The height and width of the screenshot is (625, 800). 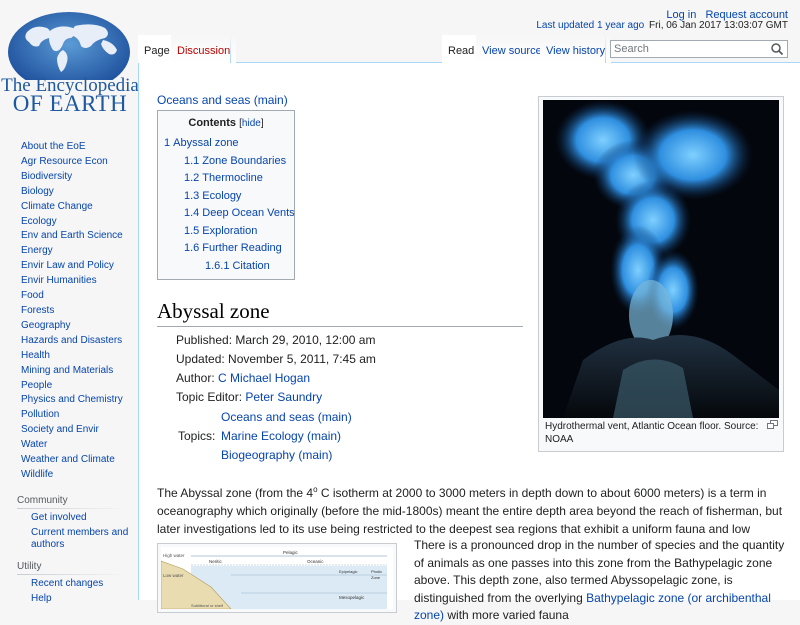 I want to click on tab-view-history: View history, so click(x=576, y=49).